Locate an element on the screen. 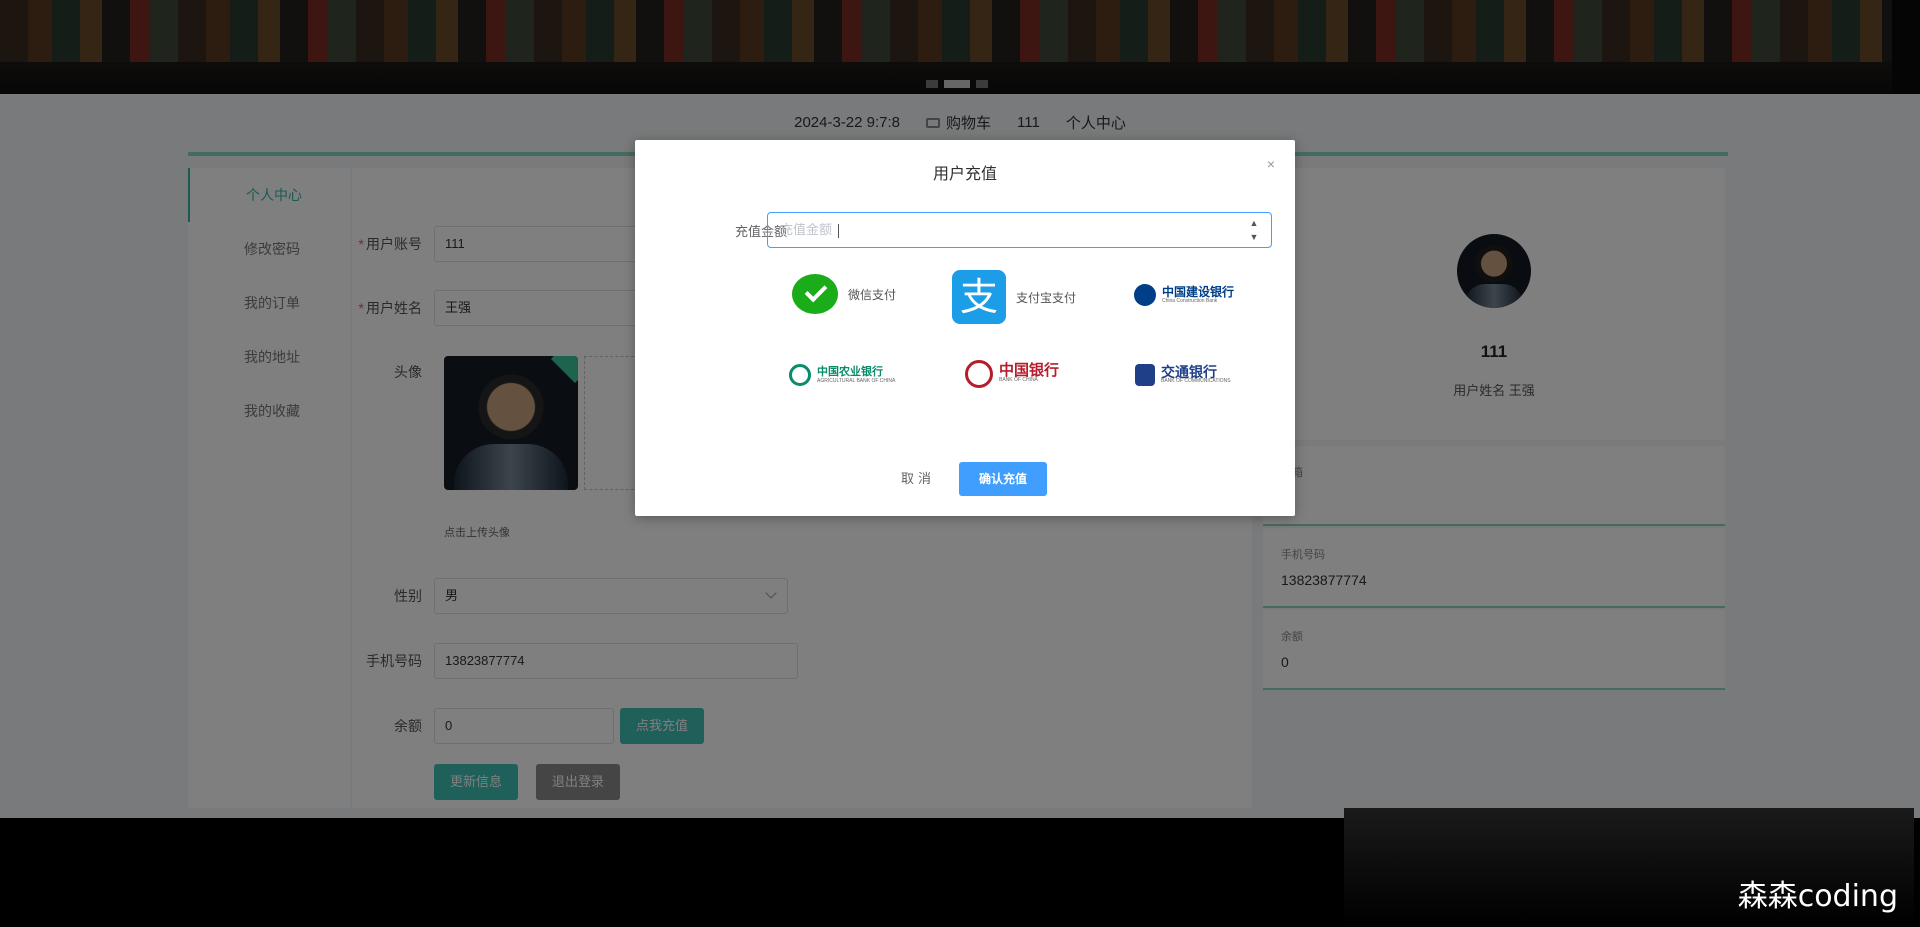  number-stepper: ▲ ▼ is located at coordinates (1254, 230).